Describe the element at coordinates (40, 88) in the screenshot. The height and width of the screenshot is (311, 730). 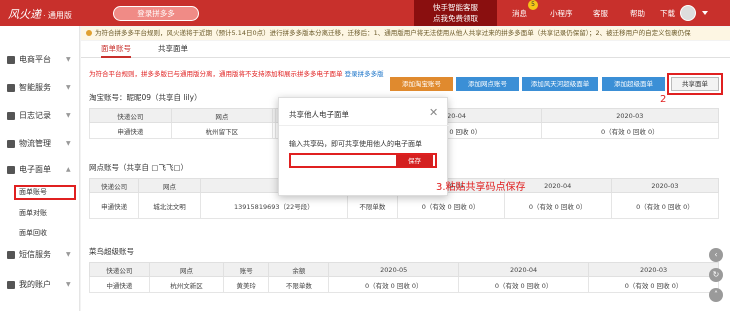
I see `sidebar-item-smart: 智能服务 ▼` at that location.